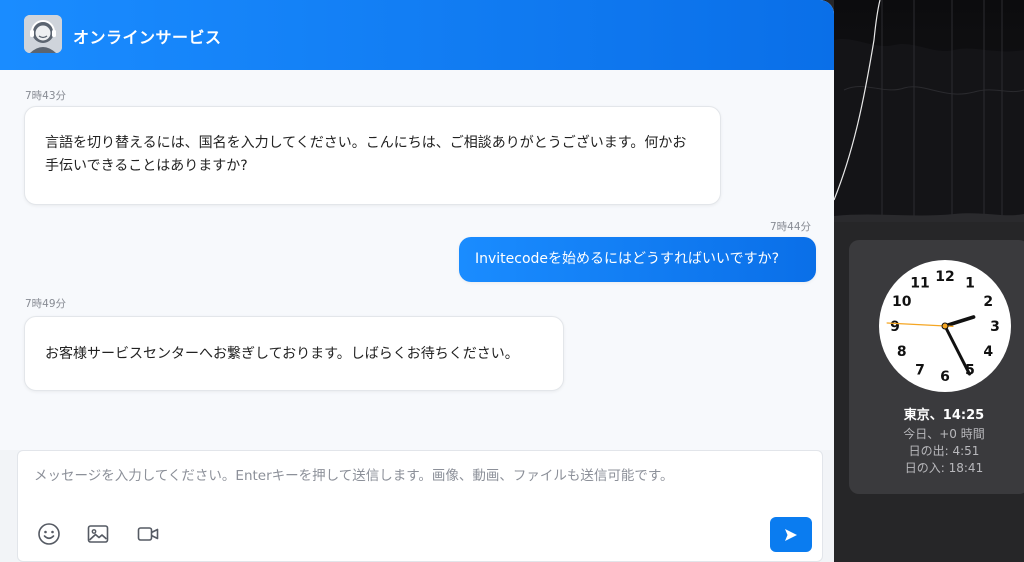  Describe the element at coordinates (957, 350) in the screenshot. I see `minute-hand` at that location.